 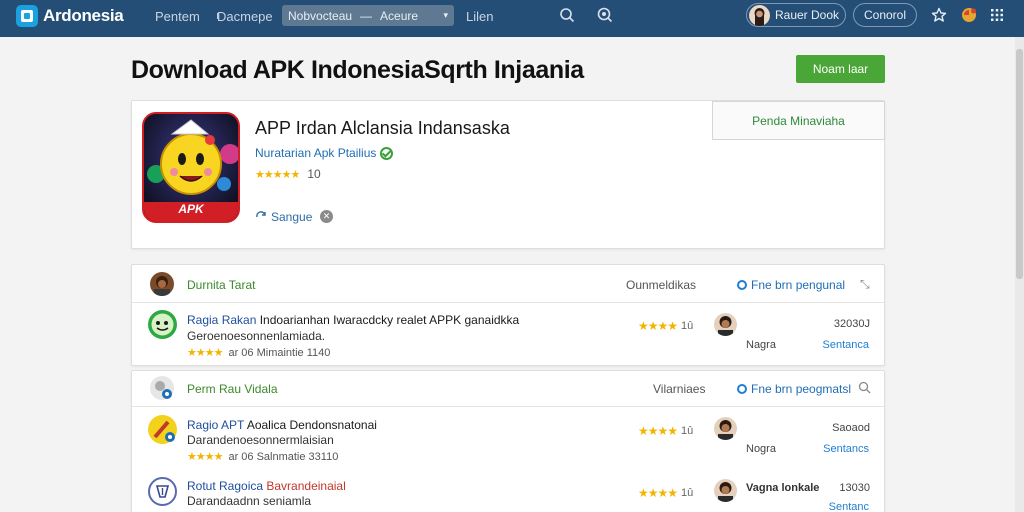 I want to click on review3-title-rest: Bavrandeinaial, so click(x=304, y=486).